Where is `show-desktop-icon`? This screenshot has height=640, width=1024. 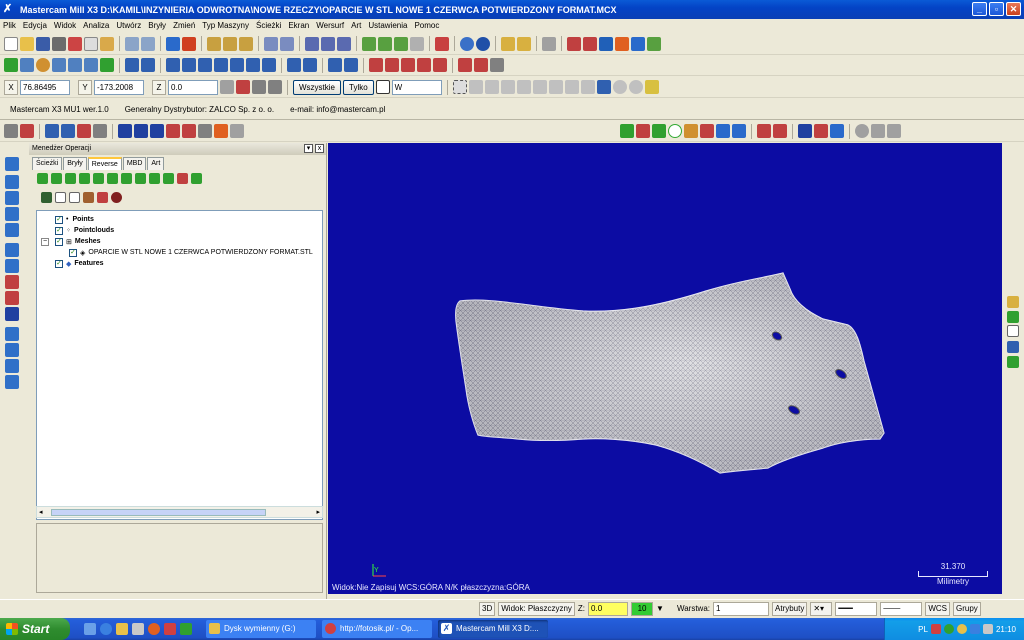 show-desktop-icon is located at coordinates (90, 629).